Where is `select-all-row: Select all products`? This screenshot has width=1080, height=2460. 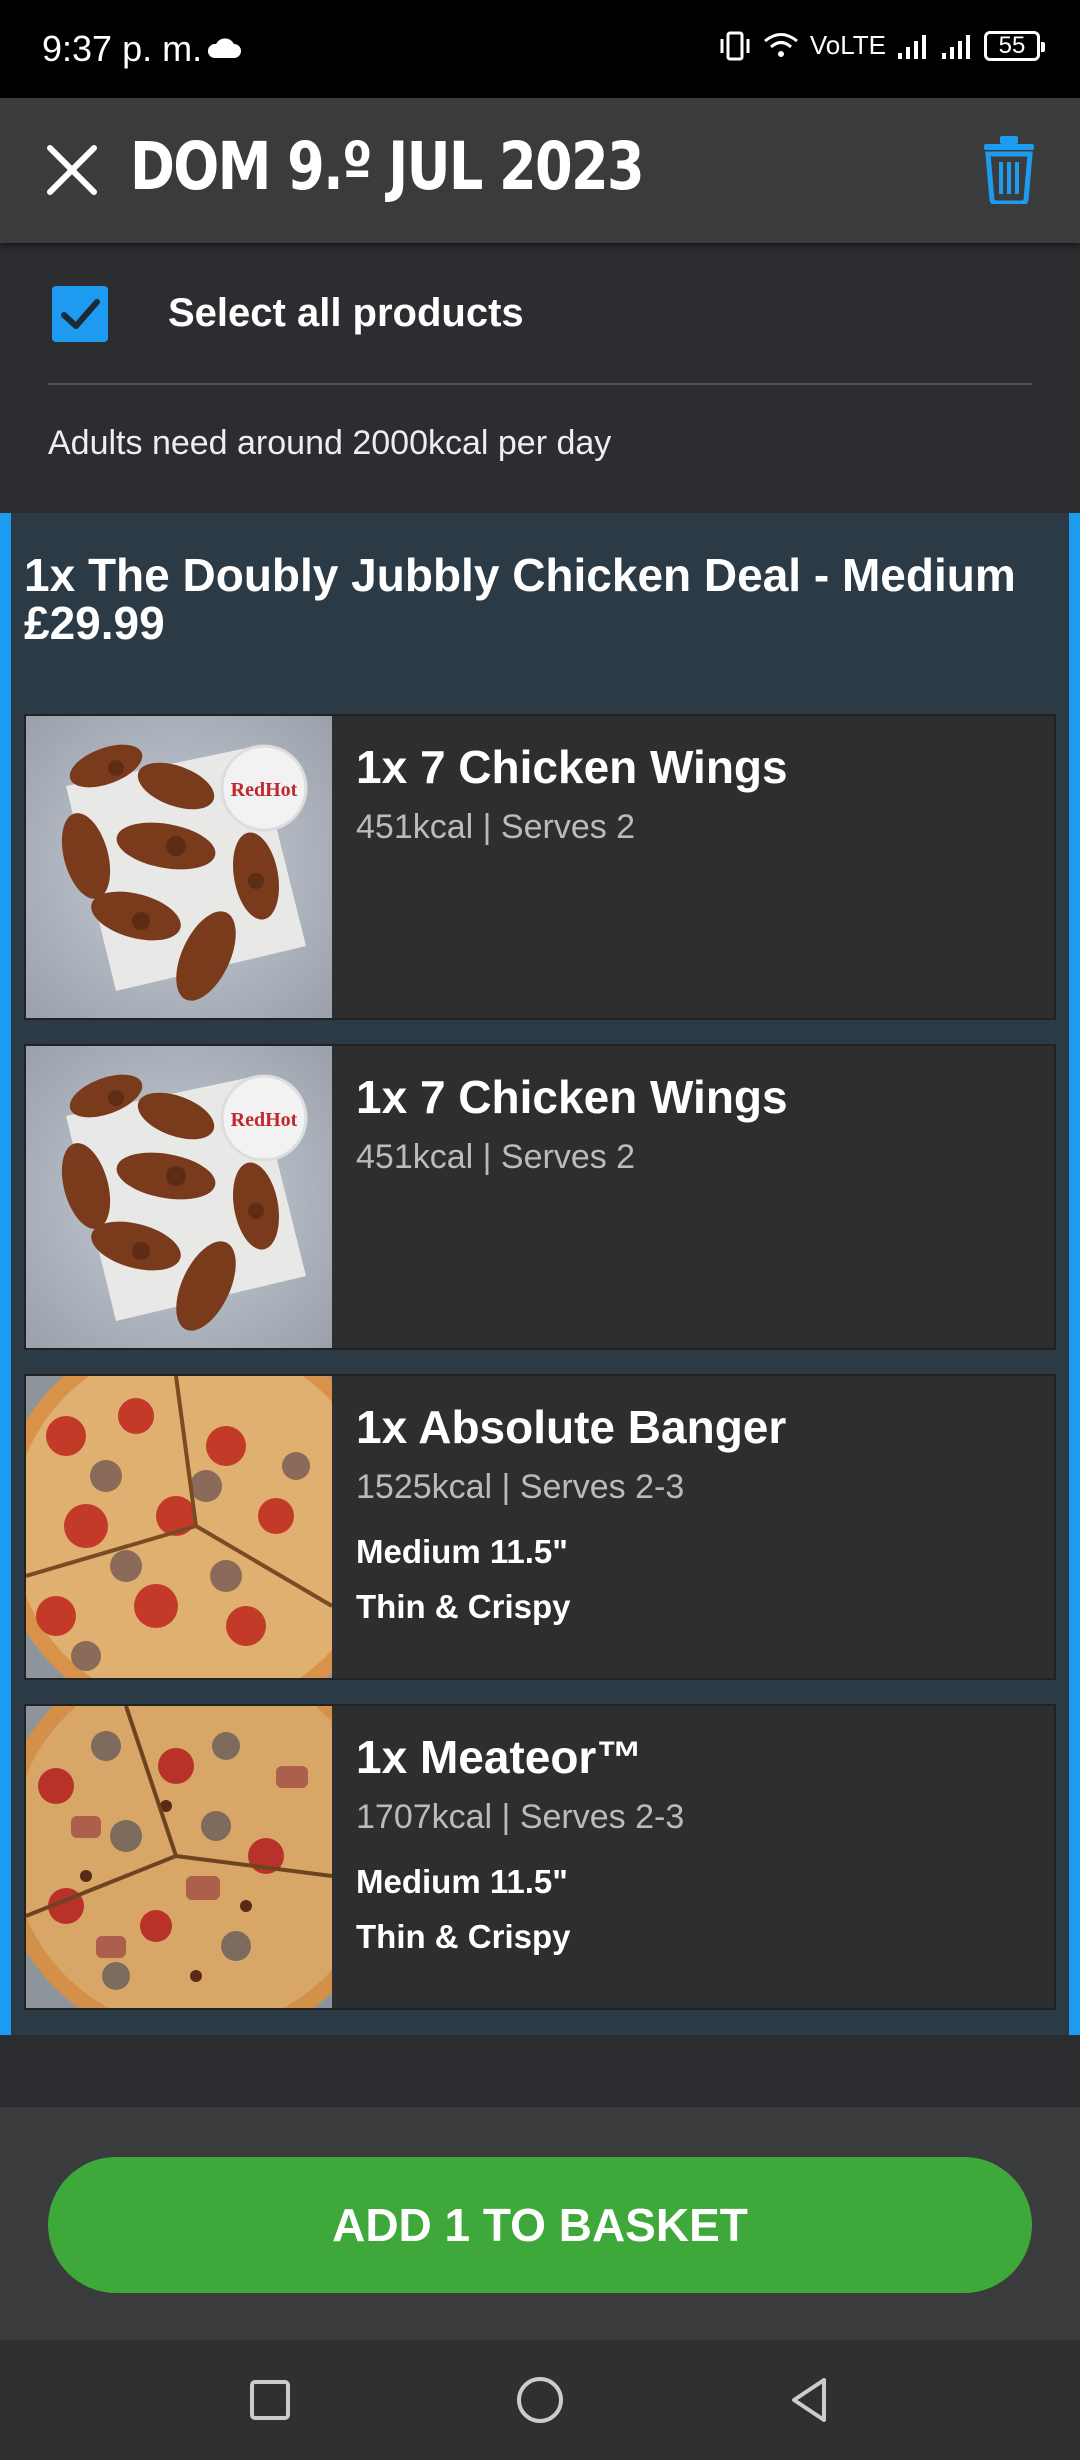
select-all-row: Select all products is located at coordinates (540, 314).